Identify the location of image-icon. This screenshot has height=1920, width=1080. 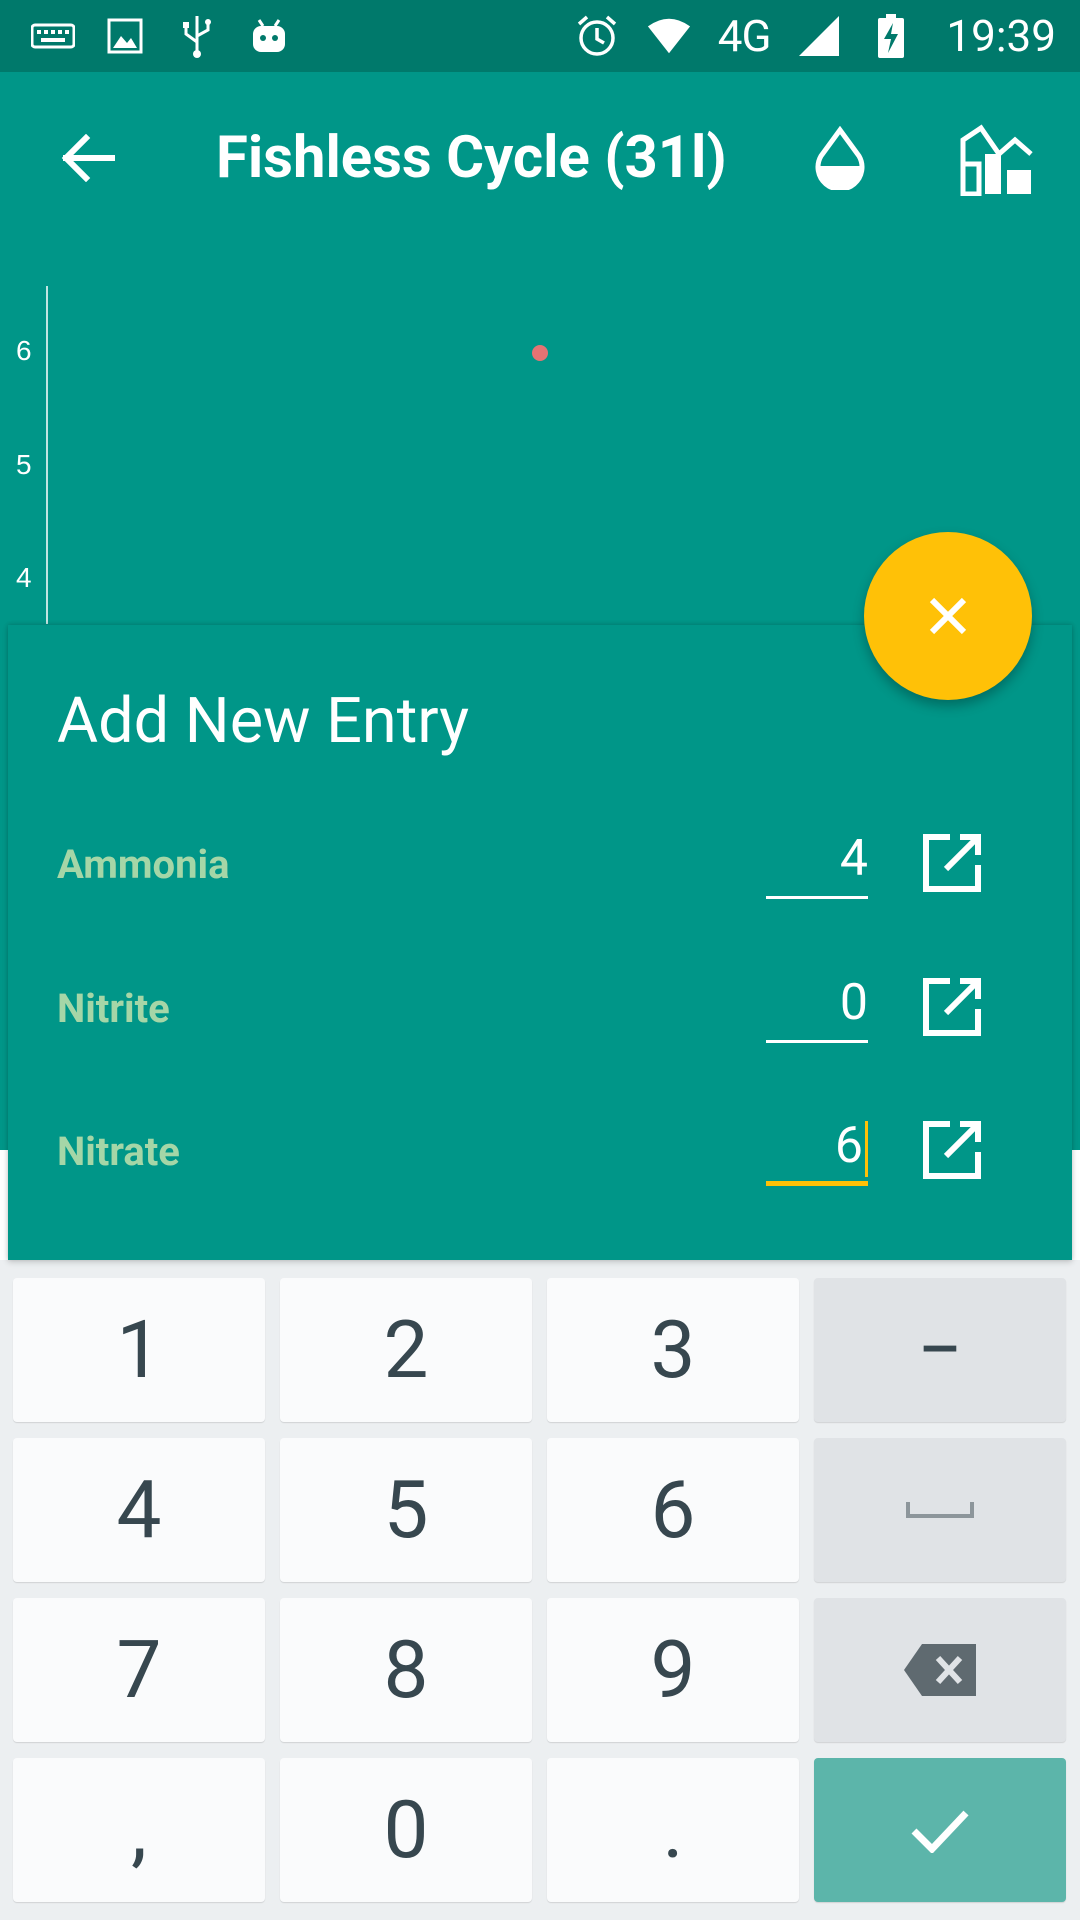
(125, 36).